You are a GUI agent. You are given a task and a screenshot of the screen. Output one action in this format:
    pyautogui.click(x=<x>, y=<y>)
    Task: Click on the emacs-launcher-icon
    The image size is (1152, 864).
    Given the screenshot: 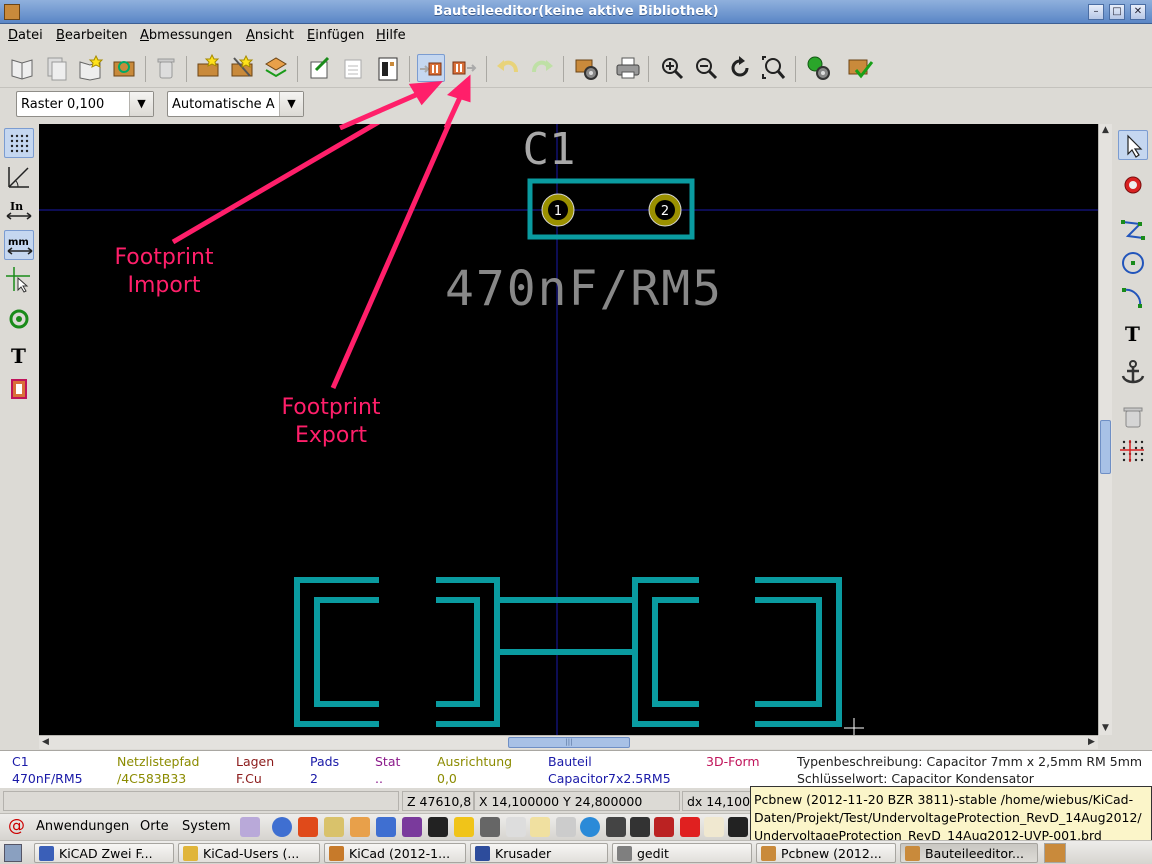 What is the action you would take?
    pyautogui.click(x=412, y=827)
    